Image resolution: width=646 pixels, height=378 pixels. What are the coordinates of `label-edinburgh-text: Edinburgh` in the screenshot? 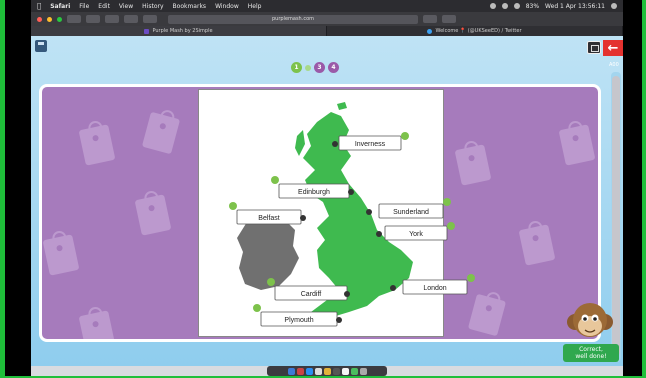 It's located at (314, 192).